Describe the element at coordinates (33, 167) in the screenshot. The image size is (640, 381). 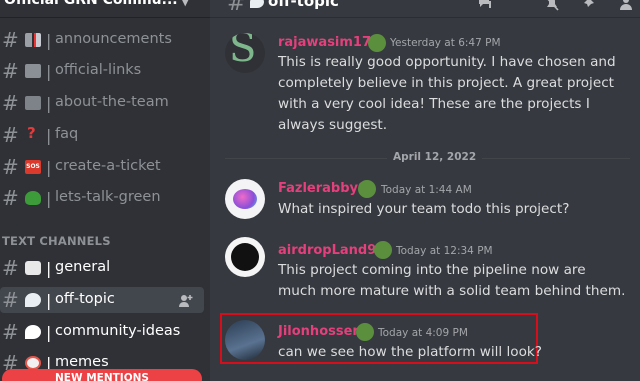
I see `sos-icon: SOS` at that location.